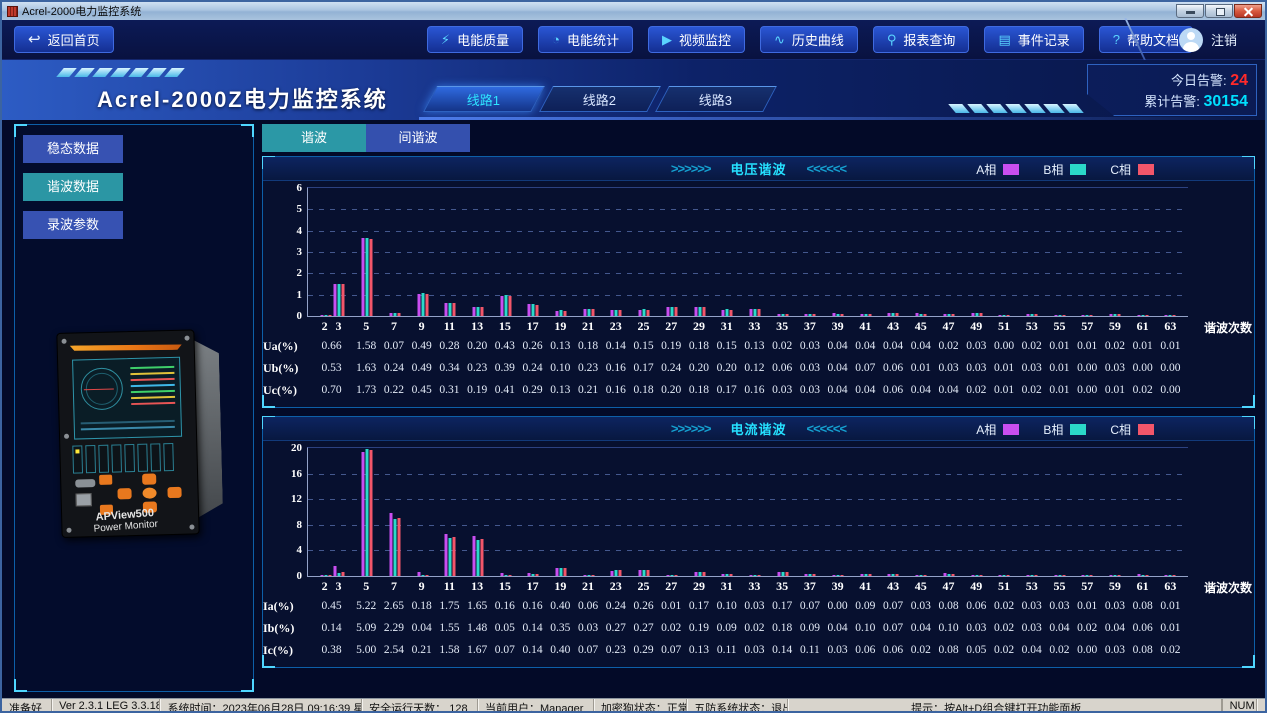 Image resolution: width=1267 pixels, height=713 pixels. What do you see at coordinates (1035, 108) in the screenshot?
I see `stripe` at bounding box center [1035, 108].